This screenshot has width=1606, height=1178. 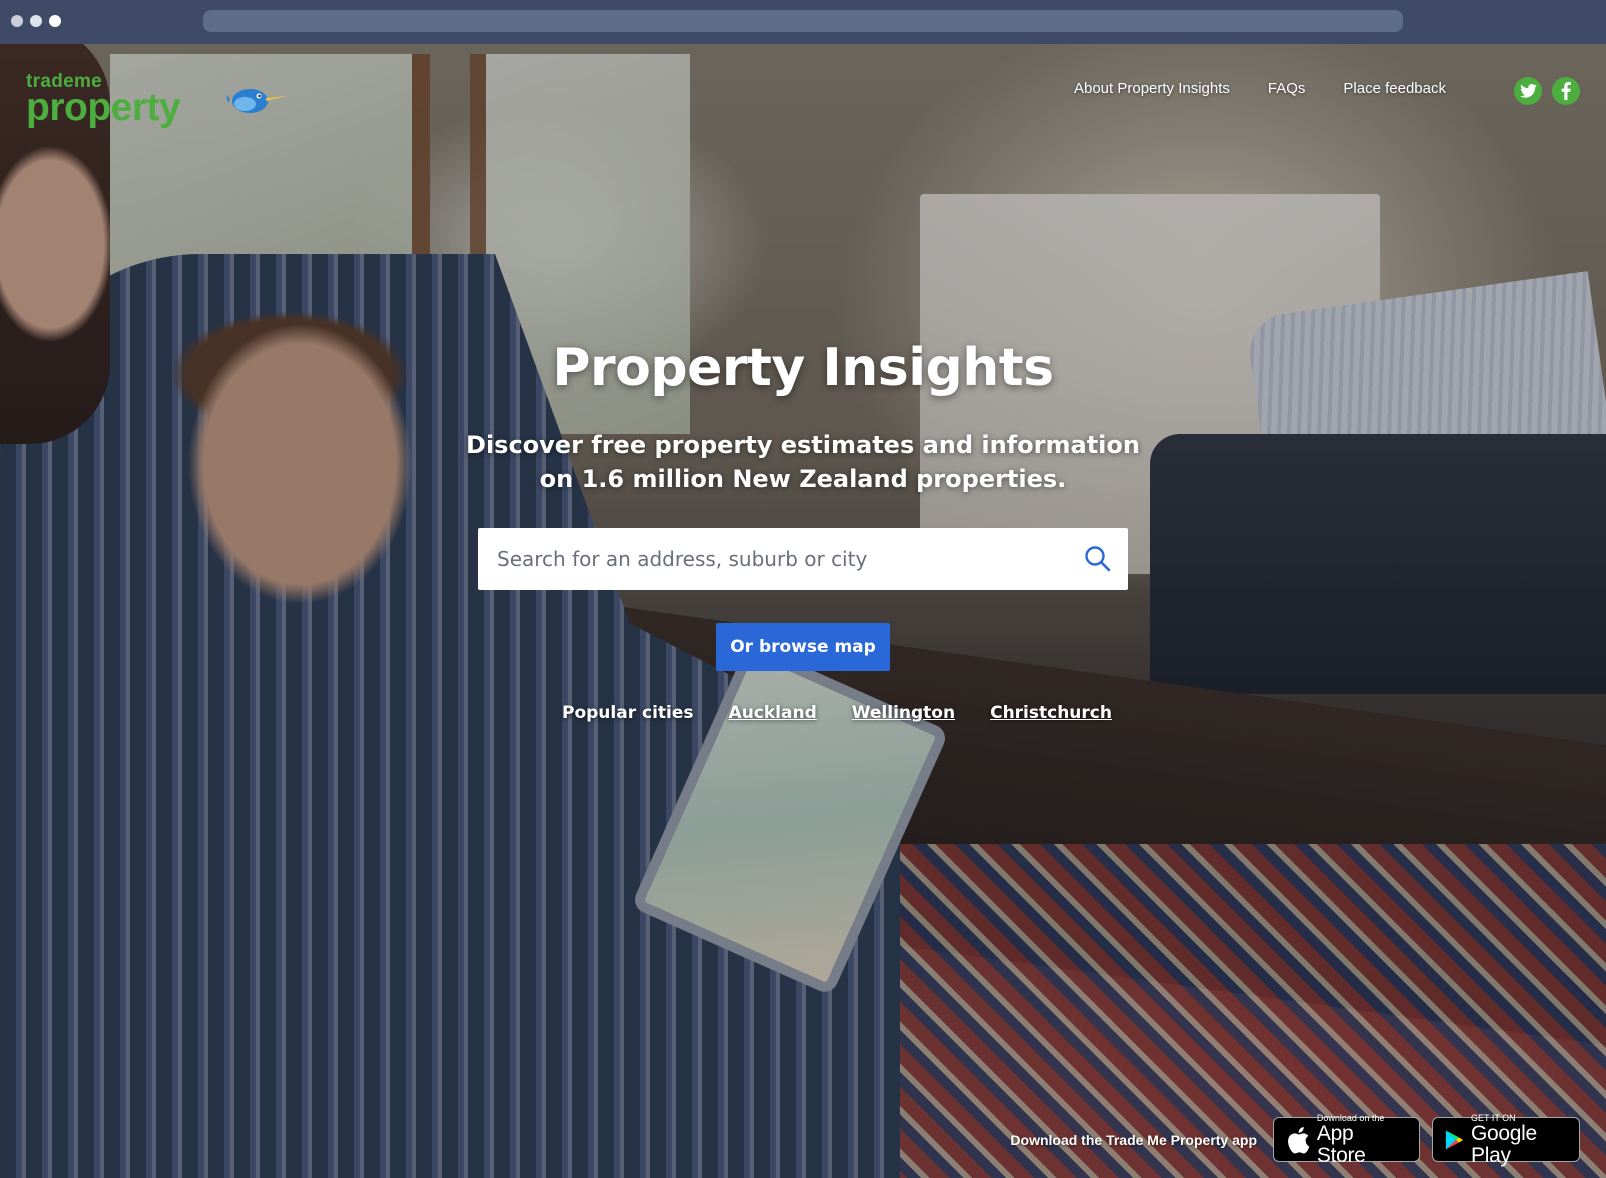 I want to click on browse-map-button: Or browse map, so click(x=803, y=647).